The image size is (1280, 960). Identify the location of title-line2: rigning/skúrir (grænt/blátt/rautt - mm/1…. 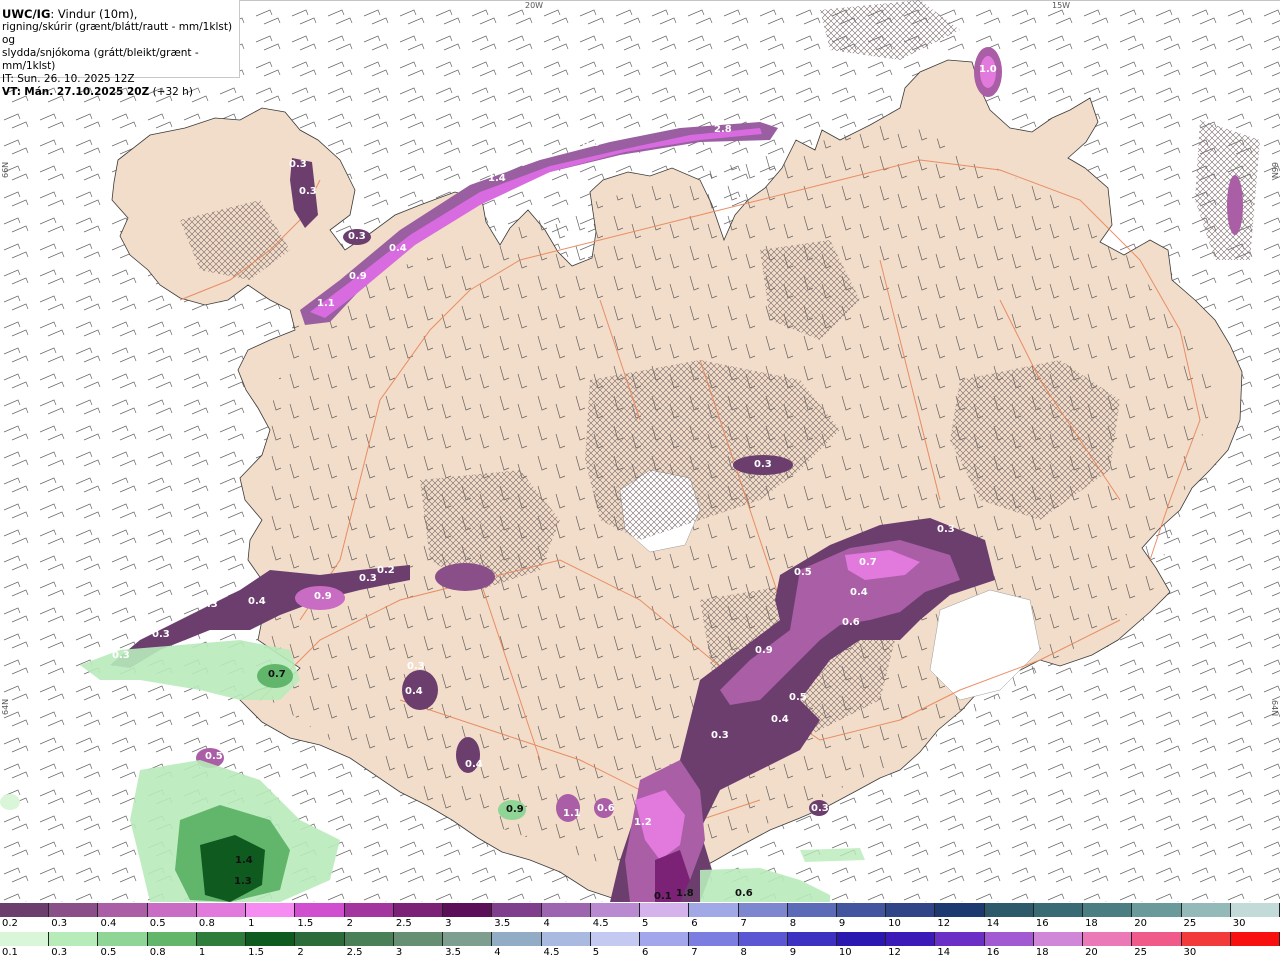
(117, 33).